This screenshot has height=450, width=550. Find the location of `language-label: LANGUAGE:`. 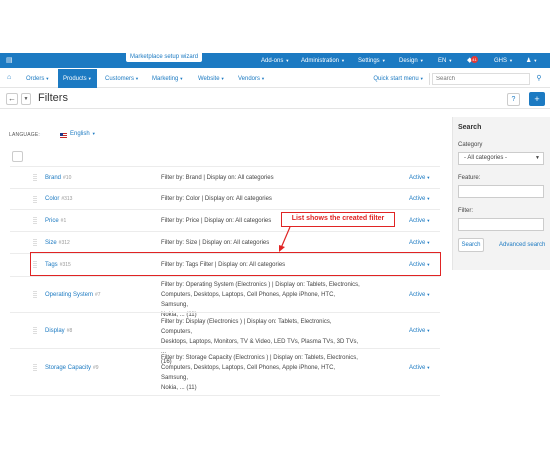

language-label: LANGUAGE: is located at coordinates (24, 135).